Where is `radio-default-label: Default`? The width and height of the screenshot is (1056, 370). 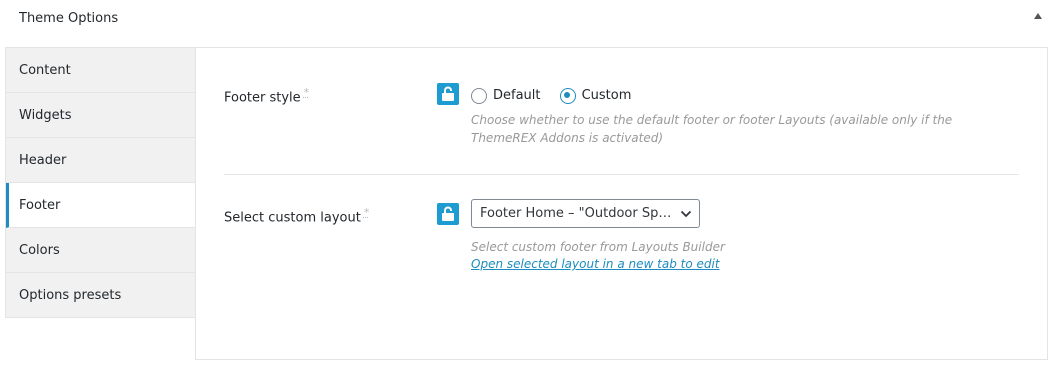 radio-default-label: Default is located at coordinates (517, 95).